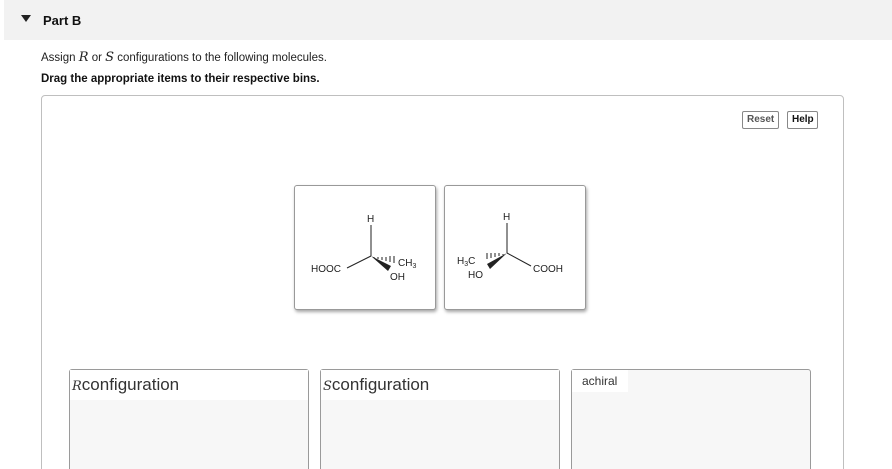 Image resolution: width=892 pixels, height=469 pixels. Describe the element at coordinates (327, 386) in the screenshot. I see `bin-s-symbol: S` at that location.